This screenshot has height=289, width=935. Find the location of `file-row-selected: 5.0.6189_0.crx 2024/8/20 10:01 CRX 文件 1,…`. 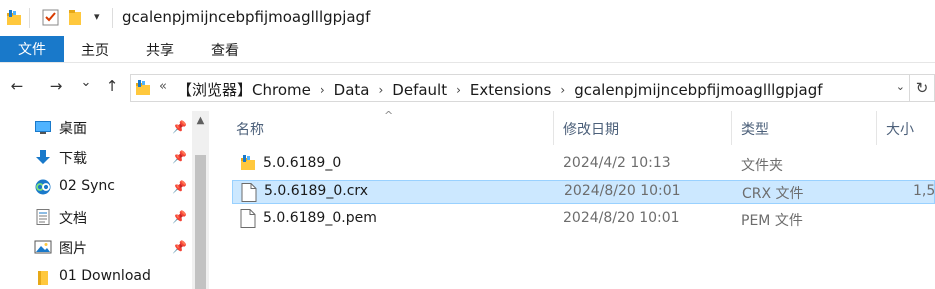

file-row-selected: 5.0.6189_0.crx 2024/8/20 10:01 CRX 文件 1,… is located at coordinates (583, 192).